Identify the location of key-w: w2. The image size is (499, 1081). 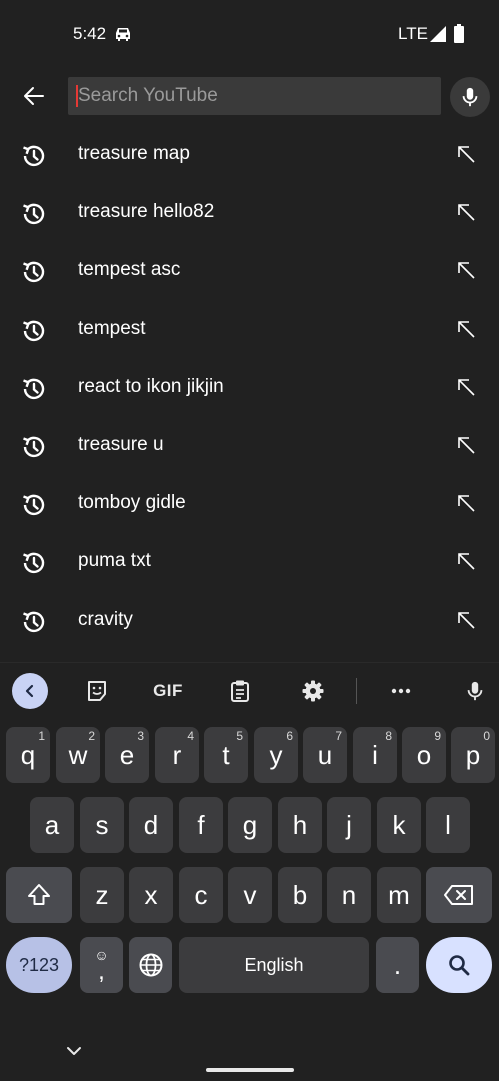
(78, 755).